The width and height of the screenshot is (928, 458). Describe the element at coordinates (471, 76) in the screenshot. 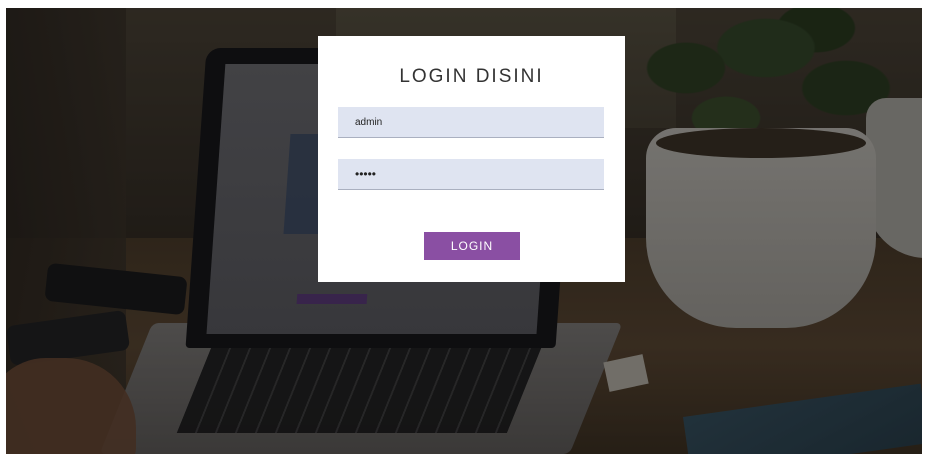

I see `login-title: LOGIN DISINI` at that location.